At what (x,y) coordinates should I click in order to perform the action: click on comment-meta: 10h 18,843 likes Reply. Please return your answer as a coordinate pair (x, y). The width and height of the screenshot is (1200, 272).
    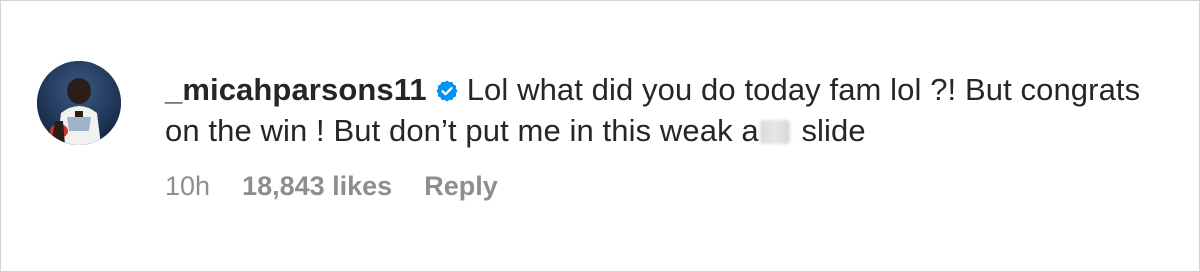
    Looking at the image, I should click on (660, 186).